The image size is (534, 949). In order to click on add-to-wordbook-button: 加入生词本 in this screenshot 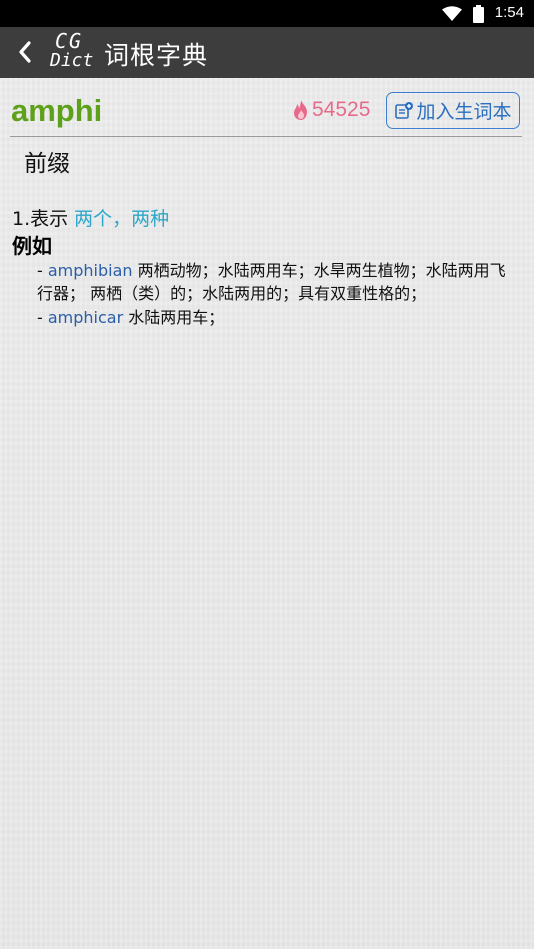, I will do `click(453, 110)`.